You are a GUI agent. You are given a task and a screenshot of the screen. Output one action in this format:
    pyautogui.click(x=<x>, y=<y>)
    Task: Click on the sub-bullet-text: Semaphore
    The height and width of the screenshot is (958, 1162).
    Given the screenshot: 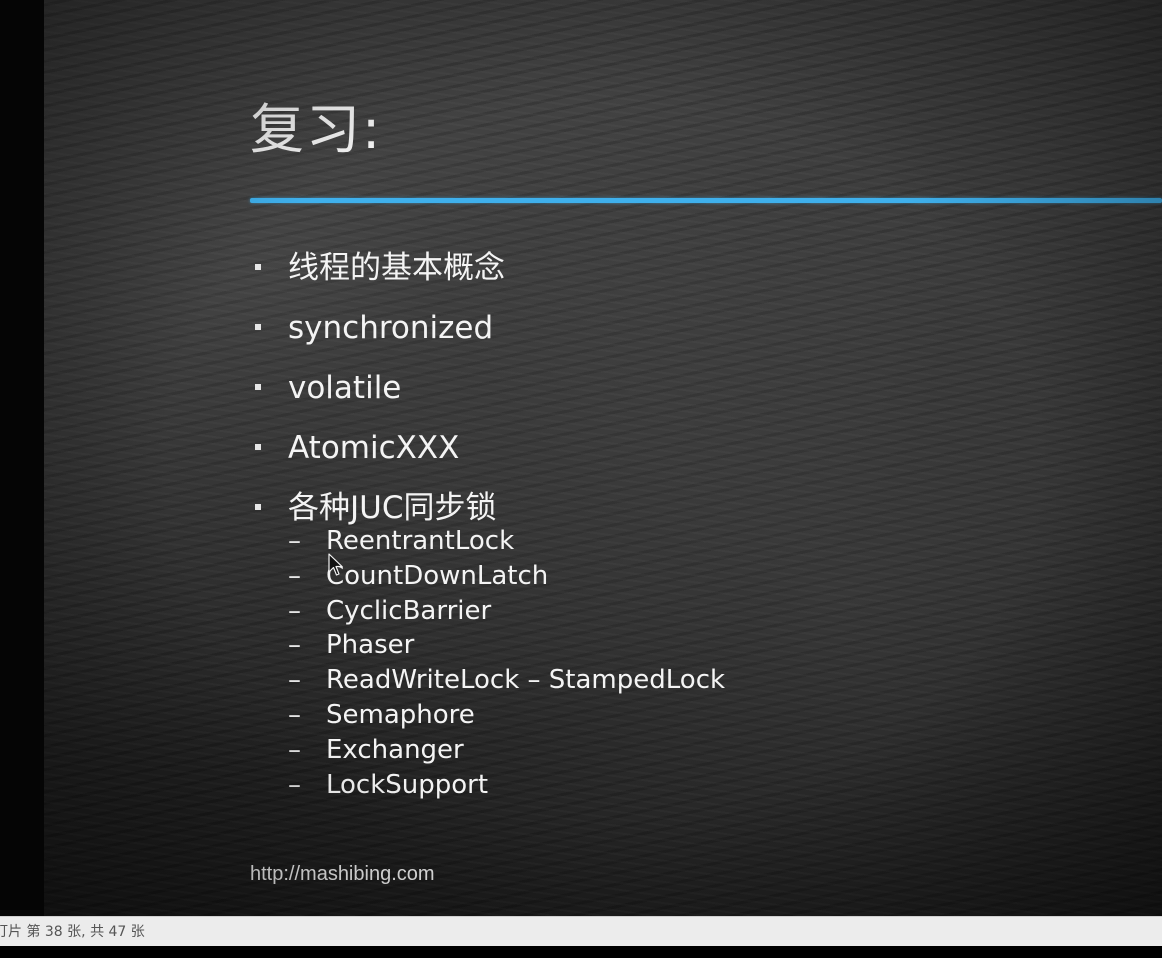 What is the action you would take?
    pyautogui.click(x=400, y=714)
    